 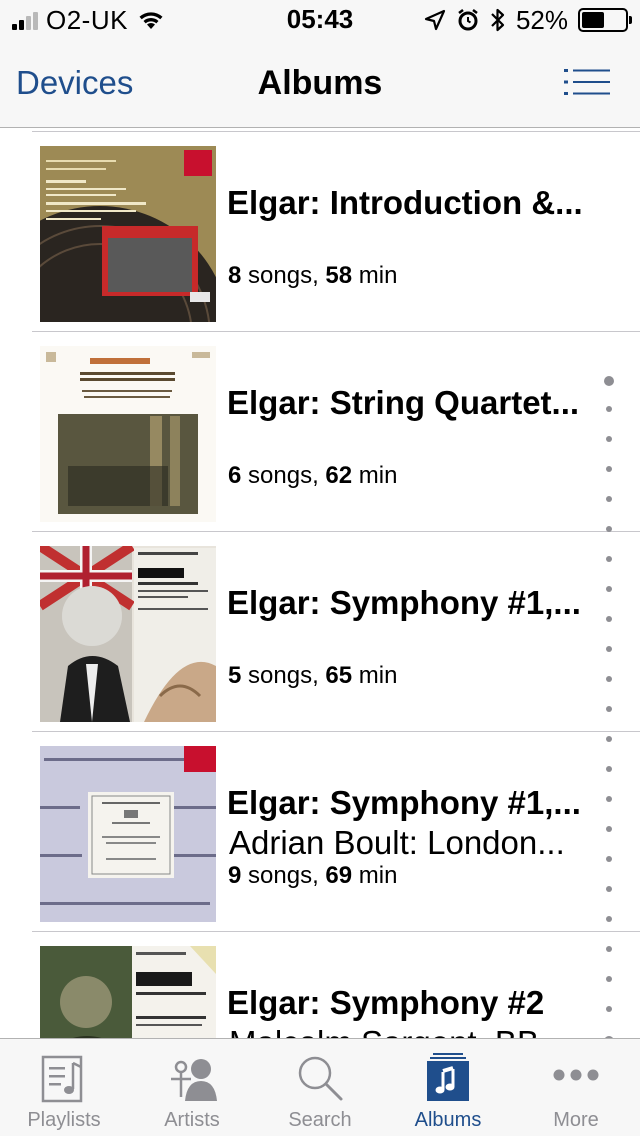 What do you see at coordinates (576, 1087) in the screenshot?
I see `tab-more: More` at bounding box center [576, 1087].